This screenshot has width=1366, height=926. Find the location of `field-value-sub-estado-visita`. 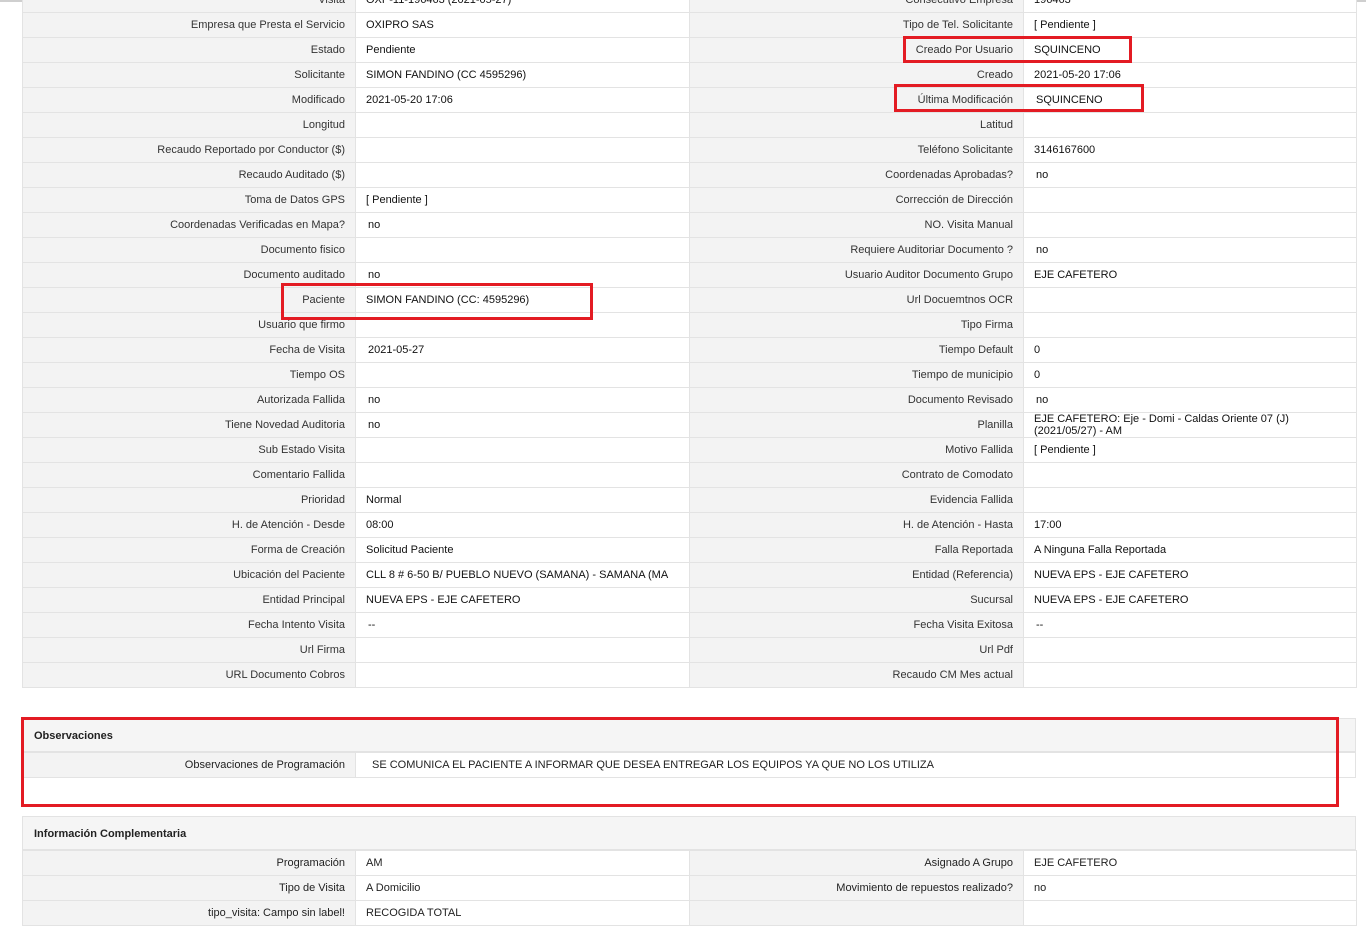

field-value-sub-estado-visita is located at coordinates (522, 450).